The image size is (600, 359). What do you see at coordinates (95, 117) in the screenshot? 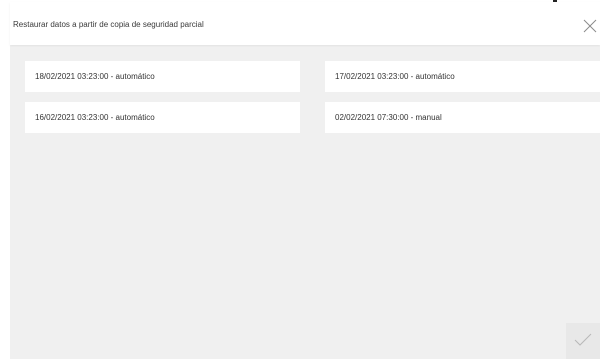
I see `backup-item-label: 16/02/2021 03:23:00 - automático` at bounding box center [95, 117].